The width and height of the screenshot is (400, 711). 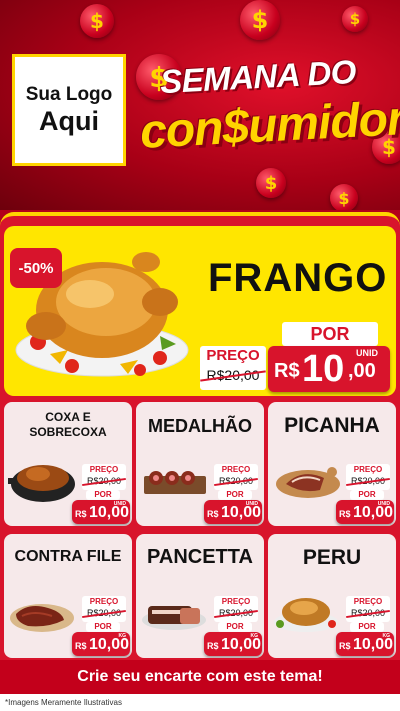 What do you see at coordinates (200, 557) in the screenshot?
I see `product-name: PANCETTA` at bounding box center [200, 557].